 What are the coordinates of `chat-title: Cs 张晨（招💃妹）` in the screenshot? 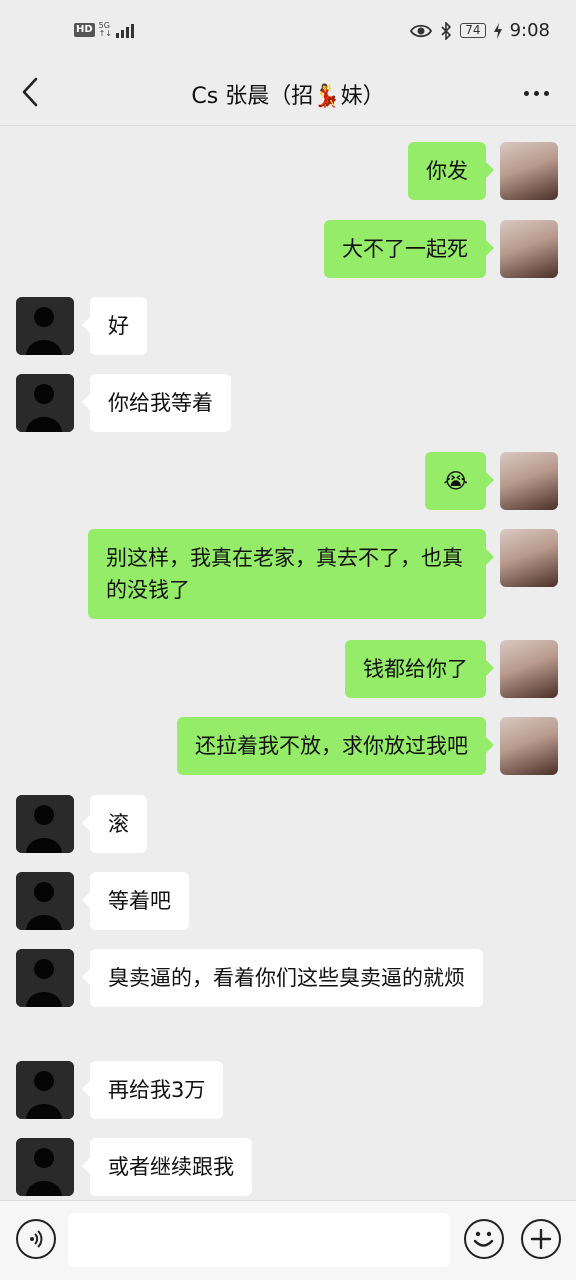 It's located at (288, 96).